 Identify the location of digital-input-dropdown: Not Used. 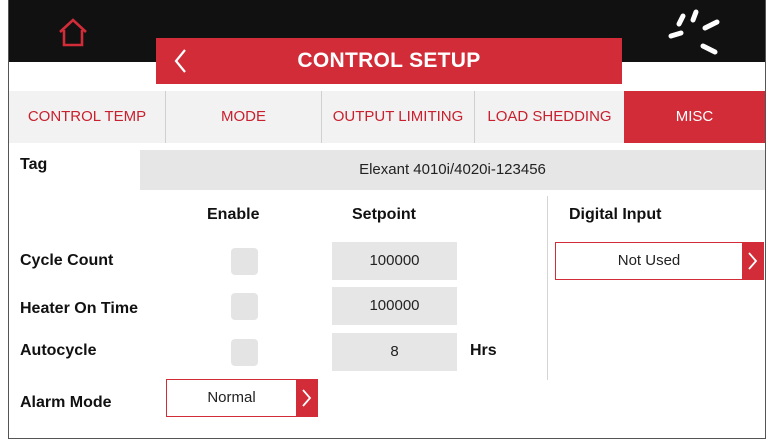
(659, 261).